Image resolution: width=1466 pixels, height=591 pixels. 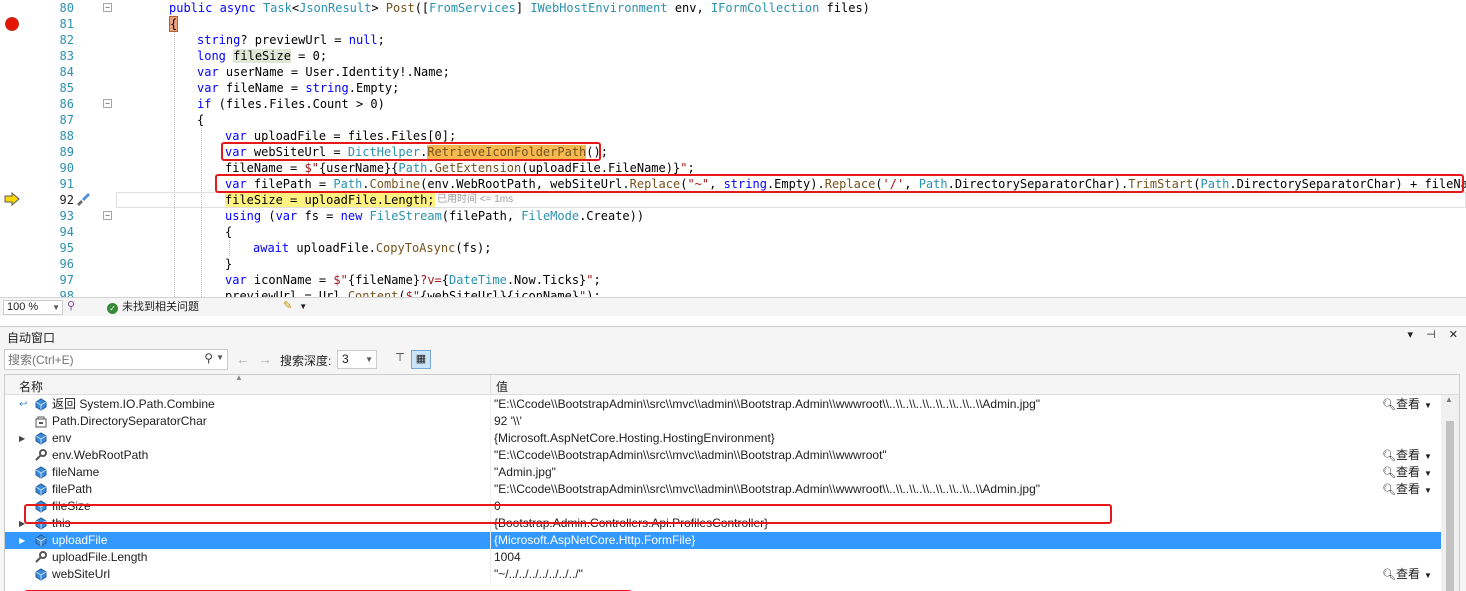 I want to click on code-line: 82 string? previewUrl = null;, so click(x=733, y=40).